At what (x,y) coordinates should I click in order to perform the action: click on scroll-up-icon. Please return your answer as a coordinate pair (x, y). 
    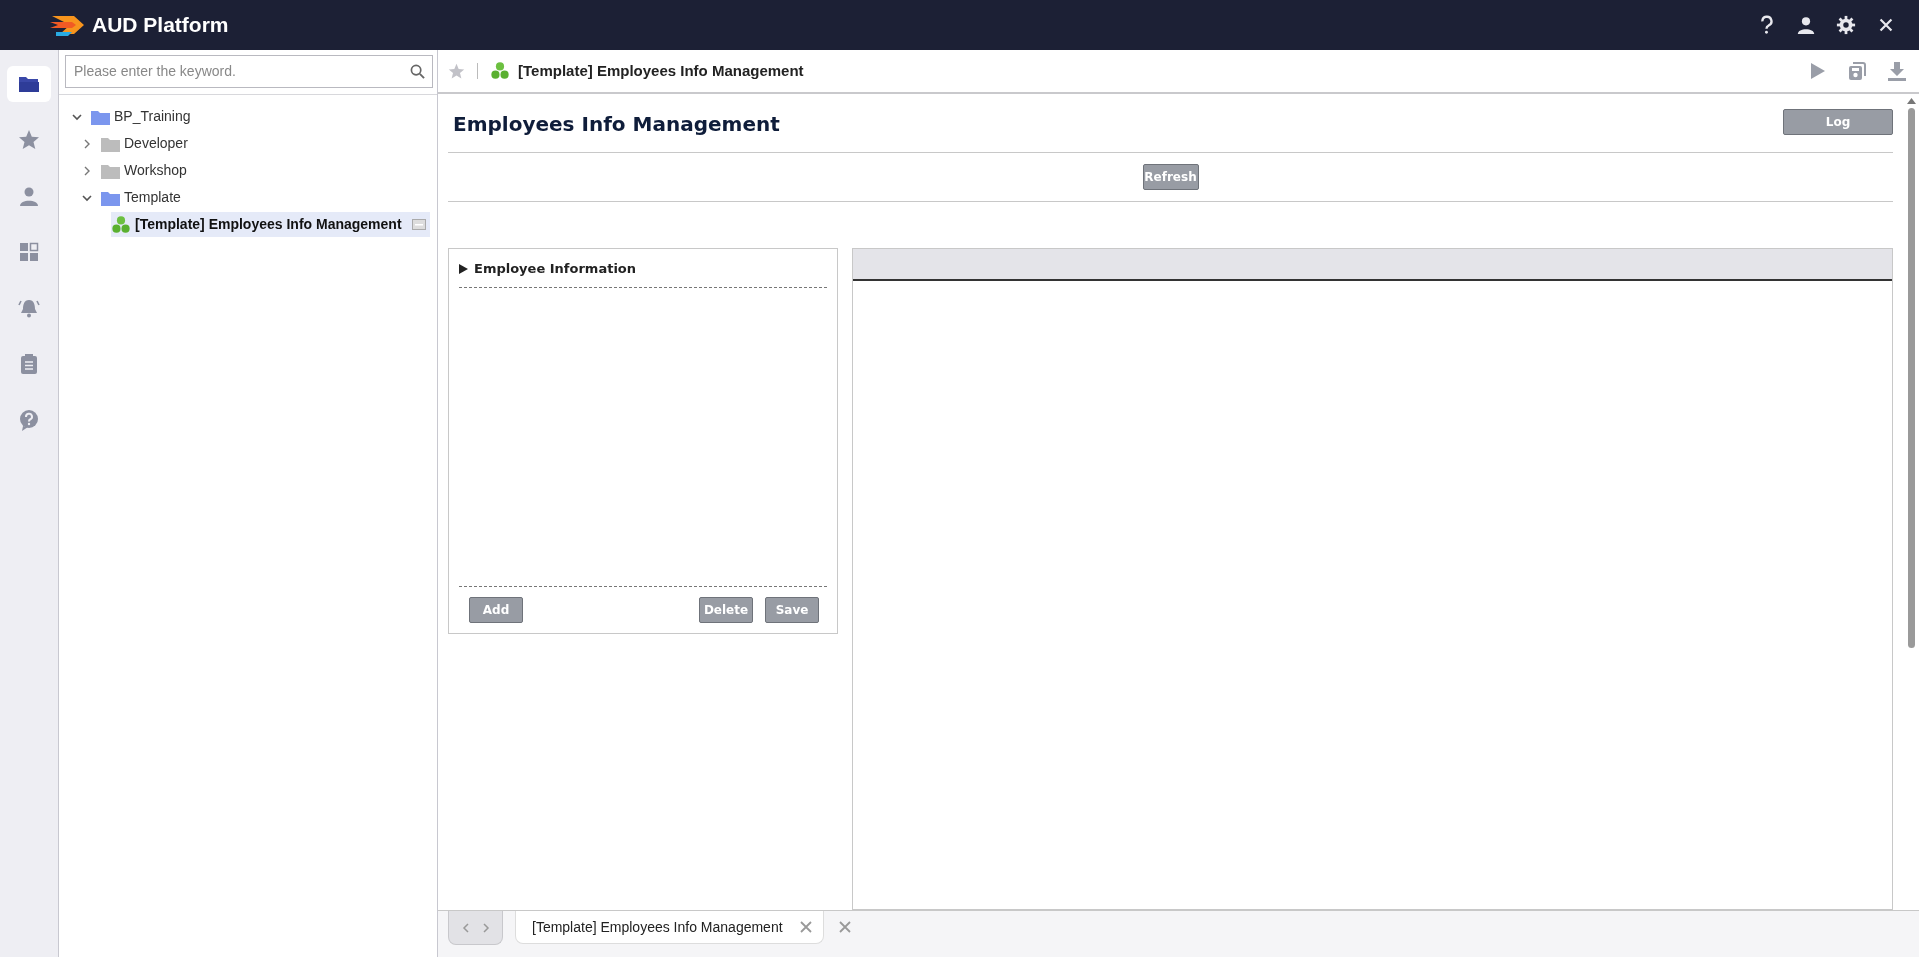
    Looking at the image, I should click on (1911, 101).